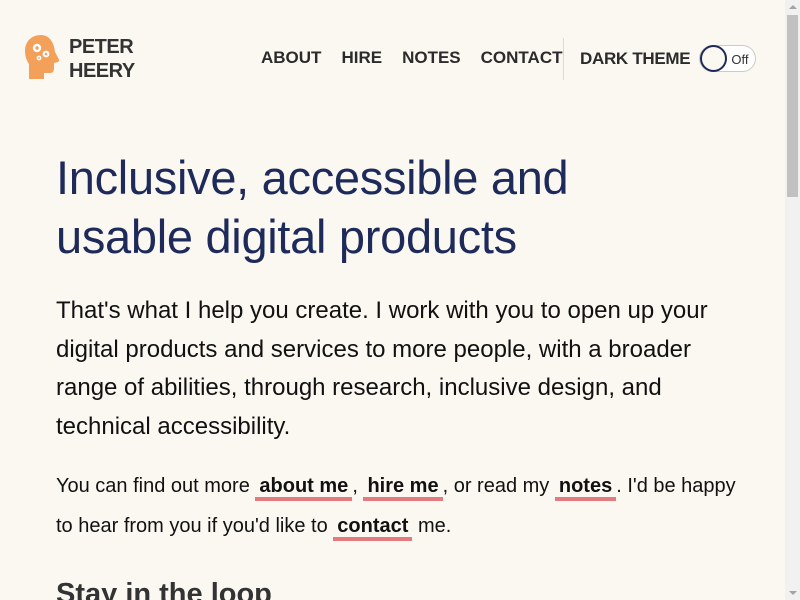 The width and height of the screenshot is (800, 600). Describe the element at coordinates (156, 486) in the screenshot. I see `intro-text-1: You can find out more` at that location.